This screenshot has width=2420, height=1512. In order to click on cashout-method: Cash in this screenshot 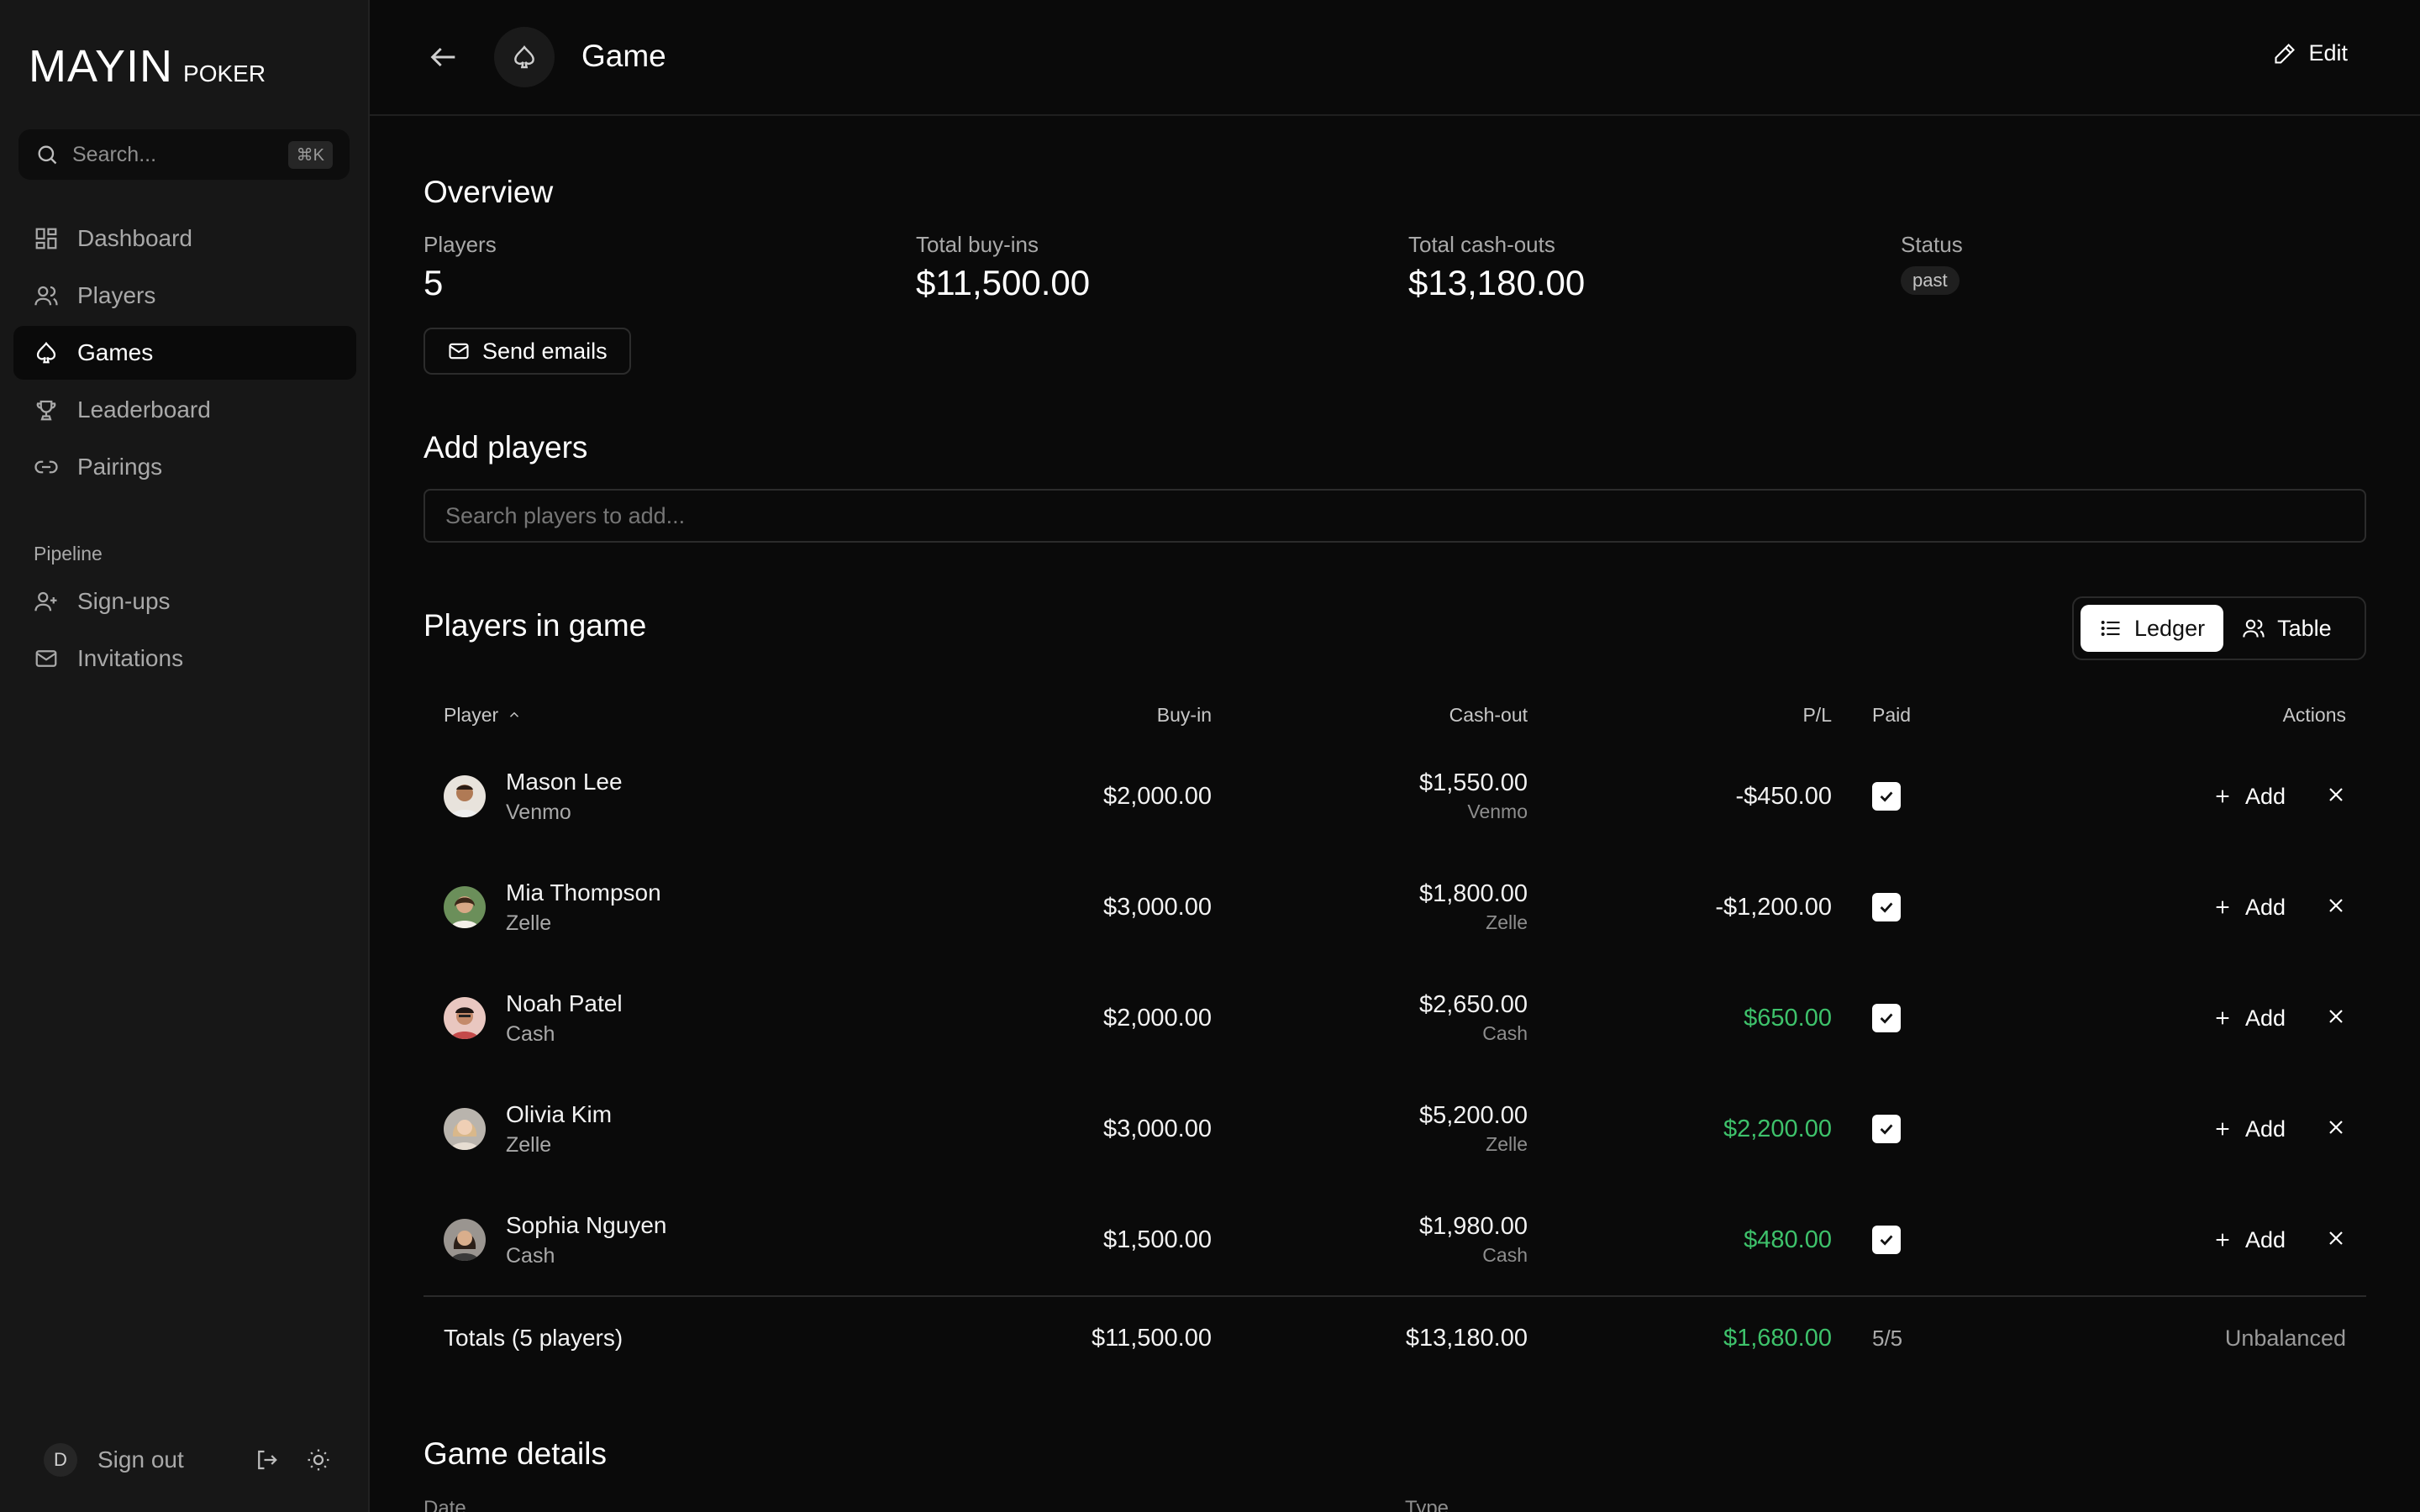, I will do `click(1505, 1033)`.